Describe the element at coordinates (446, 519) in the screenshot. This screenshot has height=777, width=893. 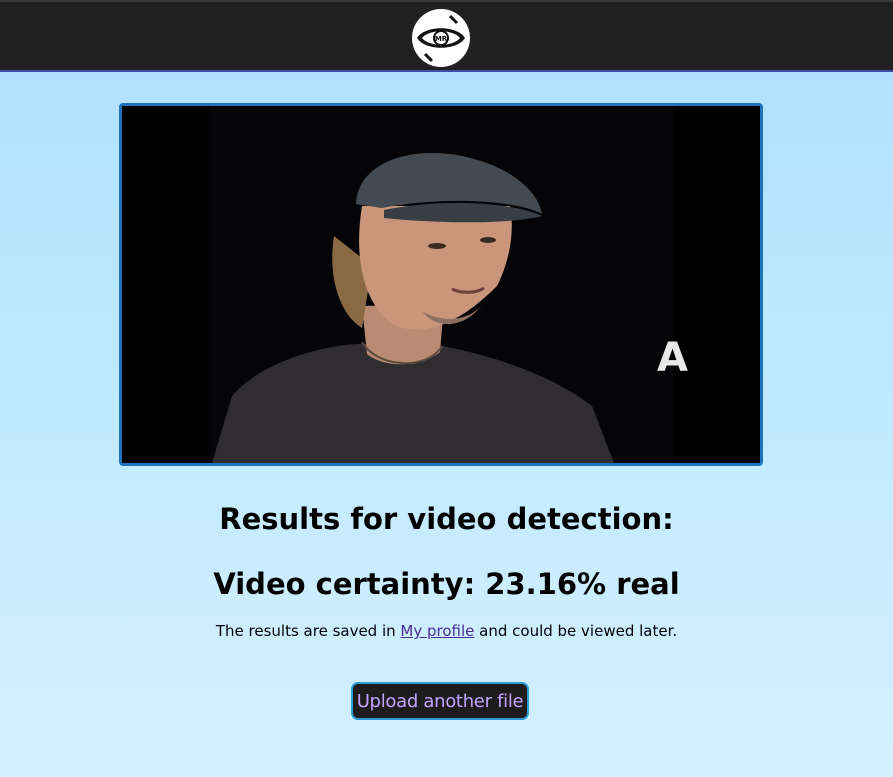
I see `results-title: Results for video detection:` at that location.